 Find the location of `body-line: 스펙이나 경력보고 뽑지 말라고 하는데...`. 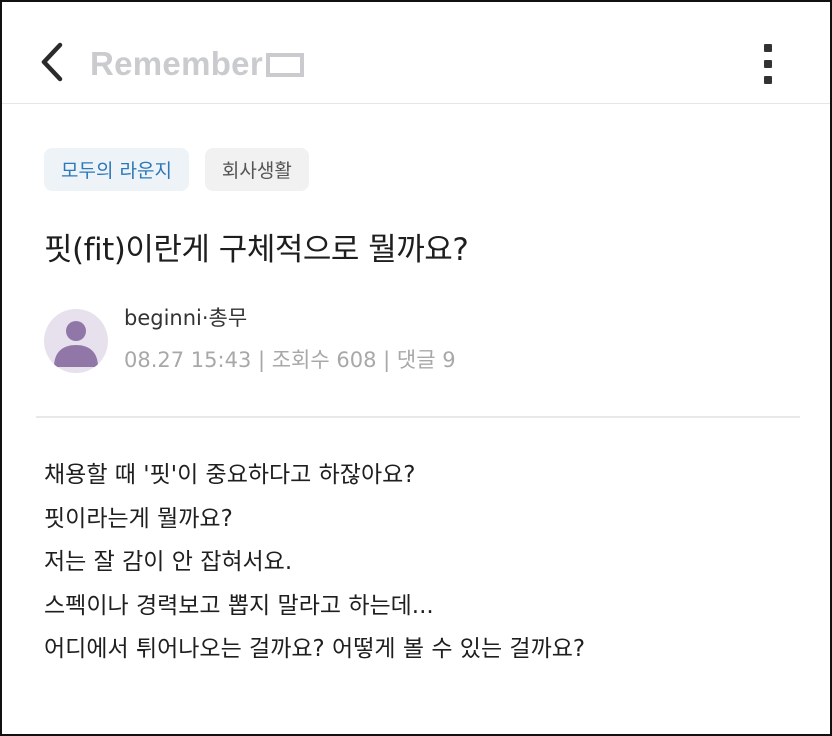

body-line: 스펙이나 경력보고 뽑지 말라고 하는데... is located at coordinates (239, 605).